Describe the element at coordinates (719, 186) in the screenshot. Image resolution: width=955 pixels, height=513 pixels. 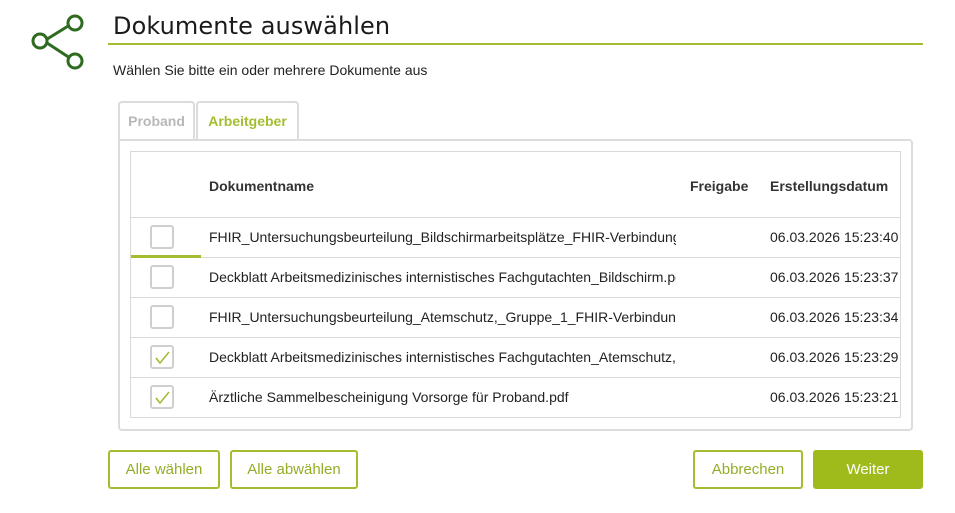
I see `column-header-freigabe: Freigabe` at that location.